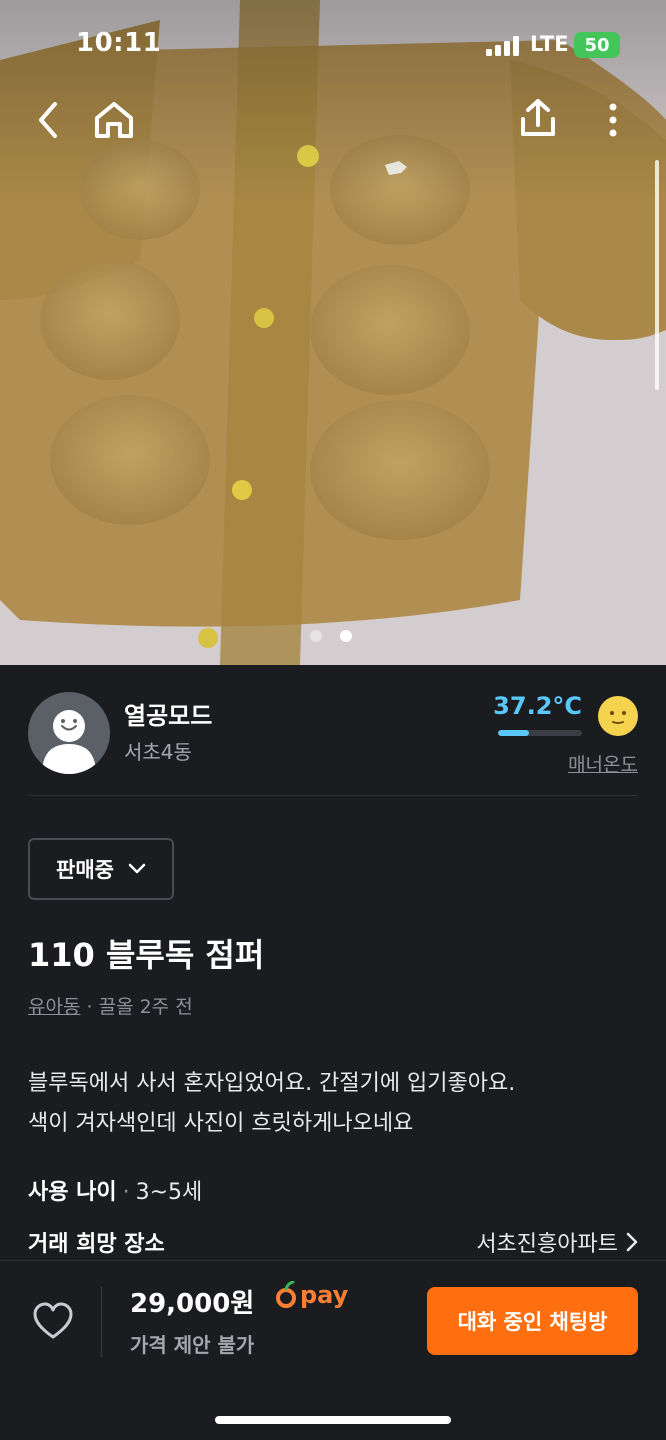  What do you see at coordinates (286, 1294) in the screenshot?
I see `carrot-icon` at bounding box center [286, 1294].